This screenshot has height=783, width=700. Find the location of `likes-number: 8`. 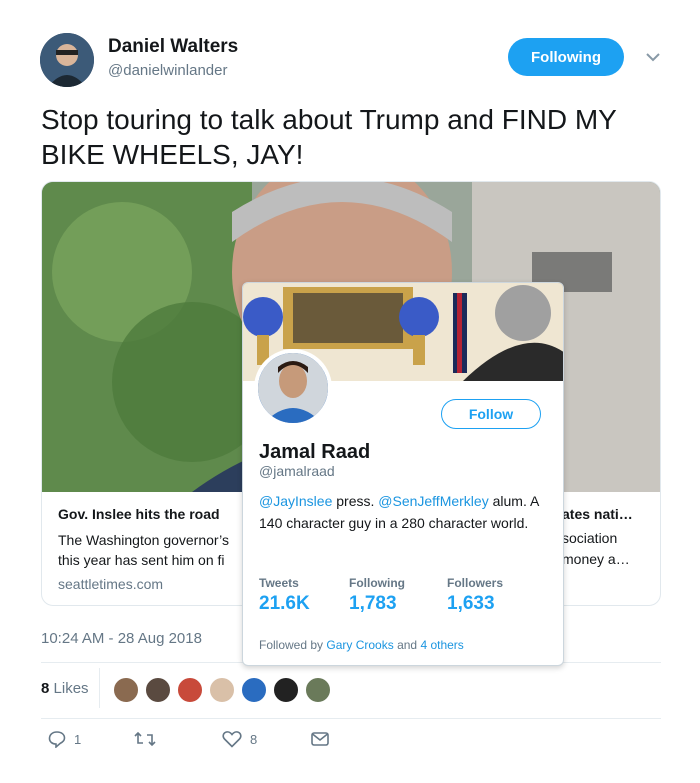

likes-number: 8 is located at coordinates (45, 688).